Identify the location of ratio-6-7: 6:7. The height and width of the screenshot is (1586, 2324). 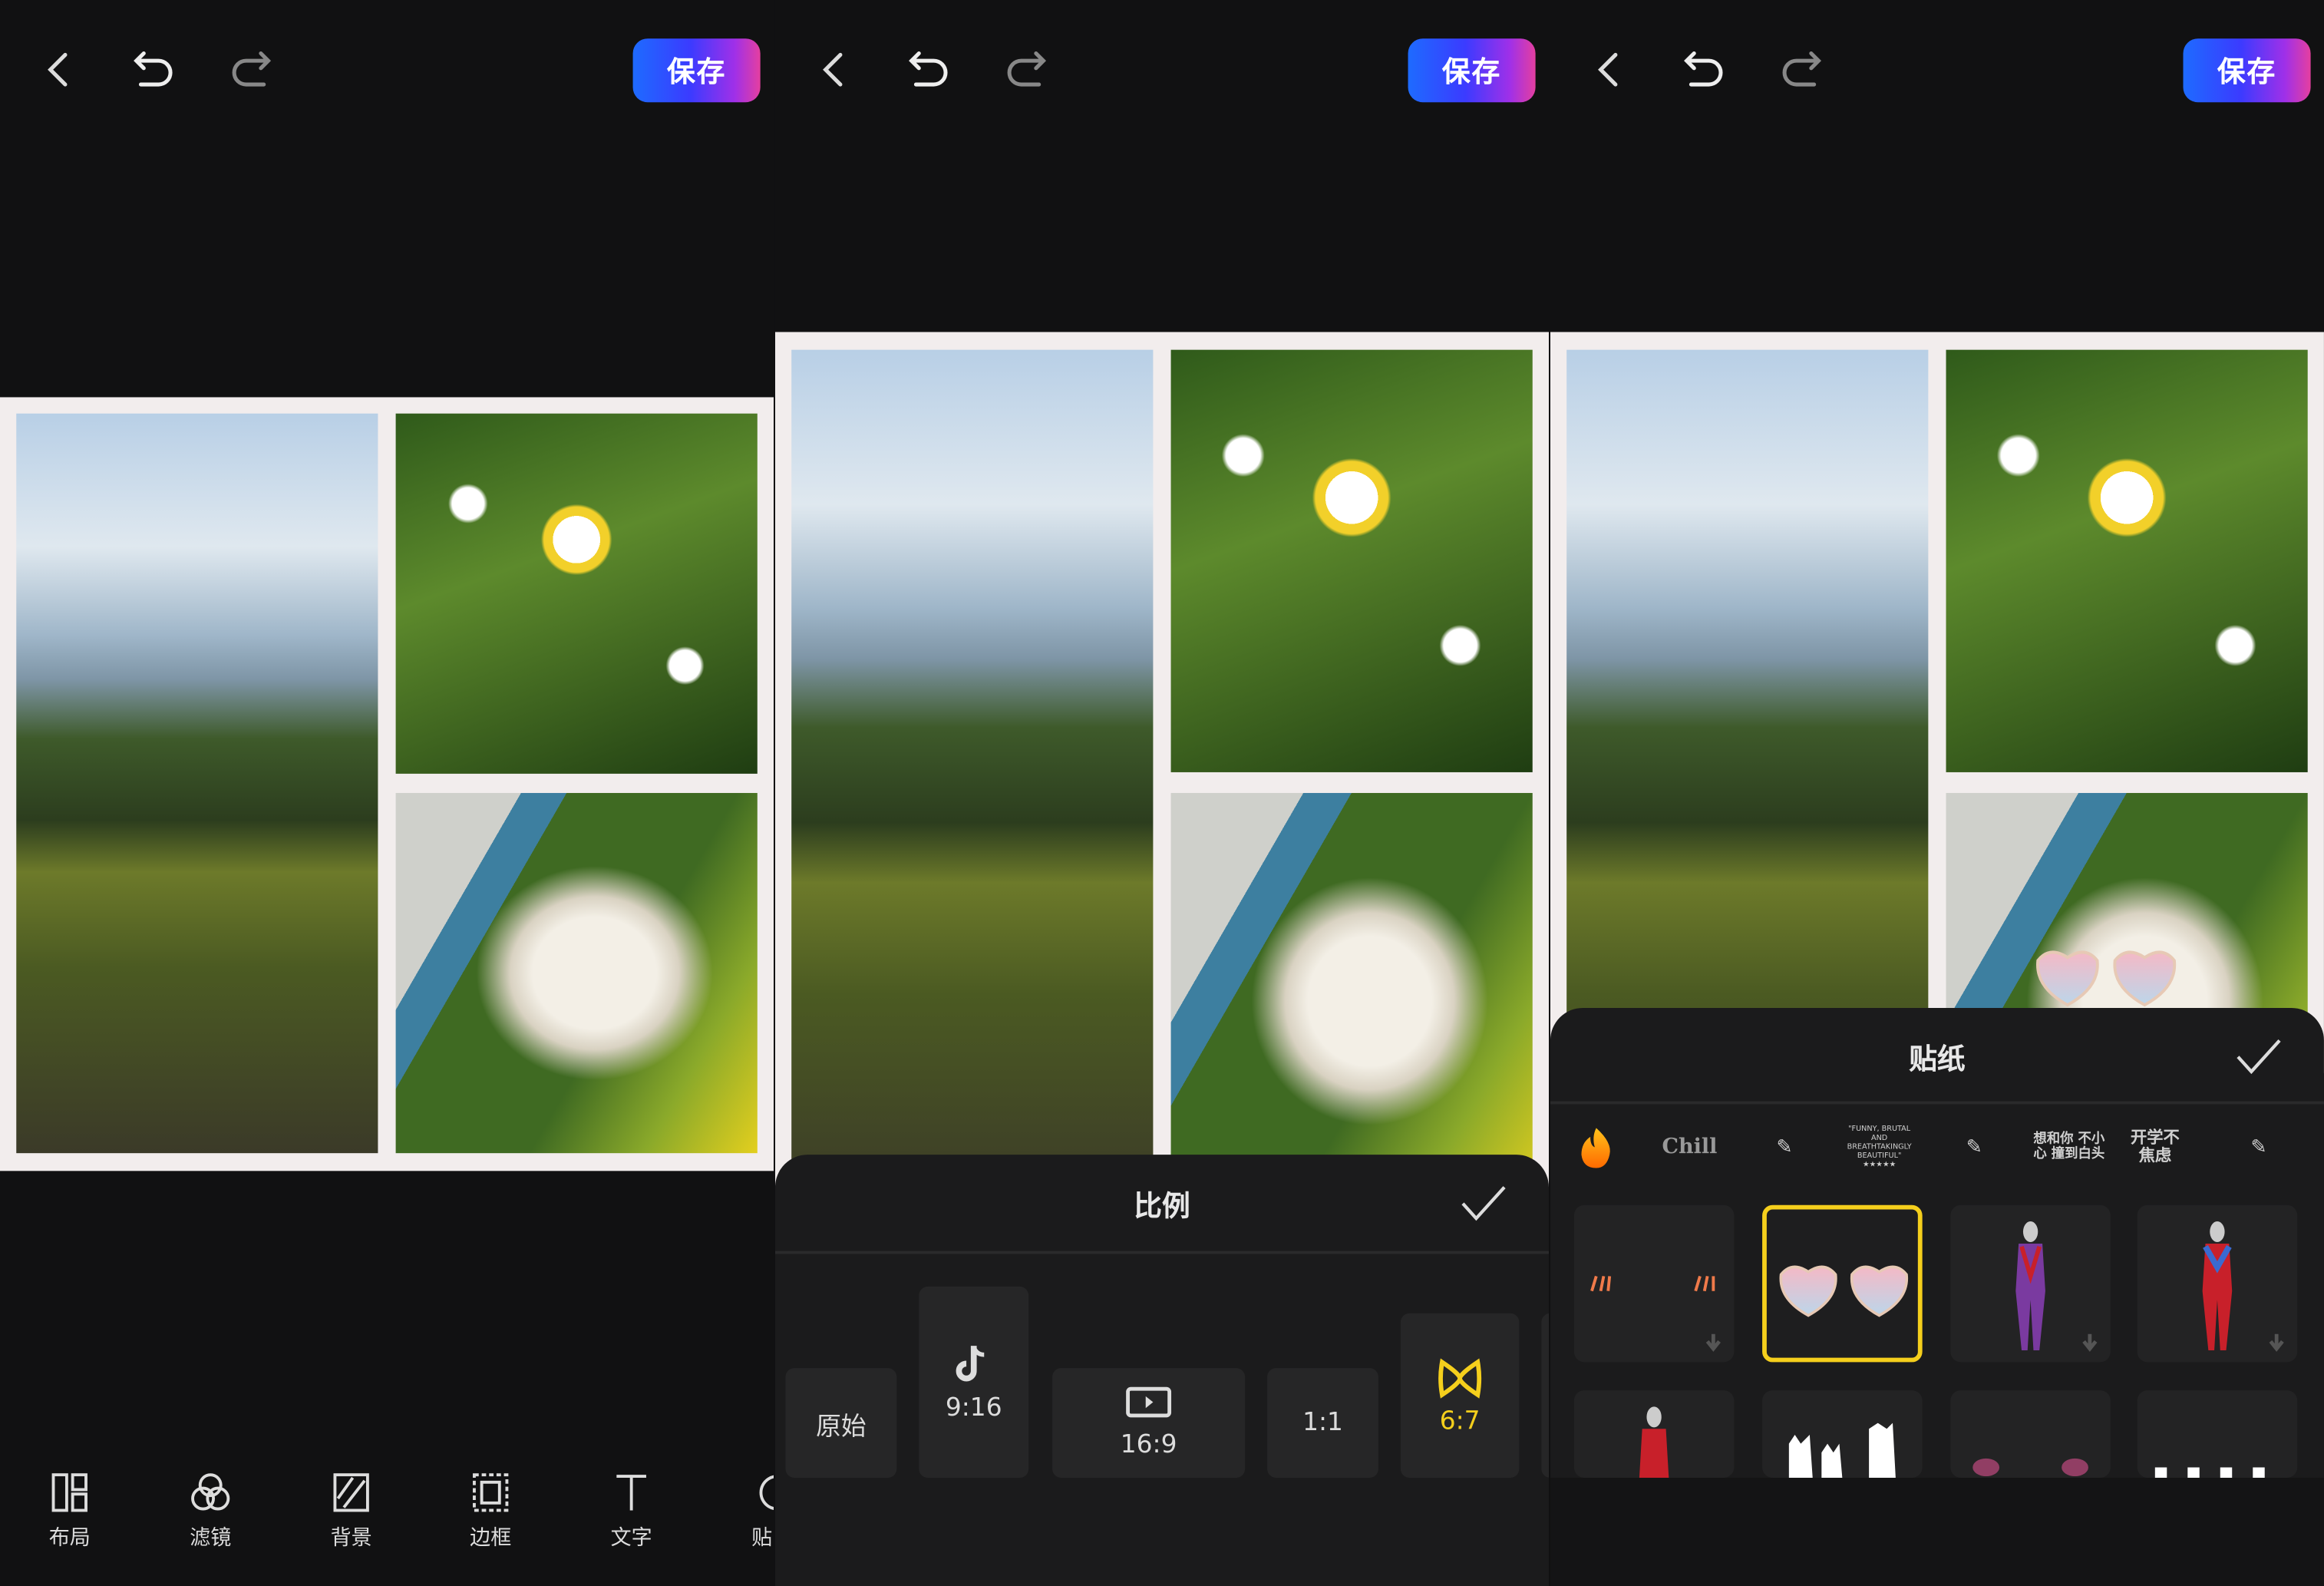
(1460, 1396).